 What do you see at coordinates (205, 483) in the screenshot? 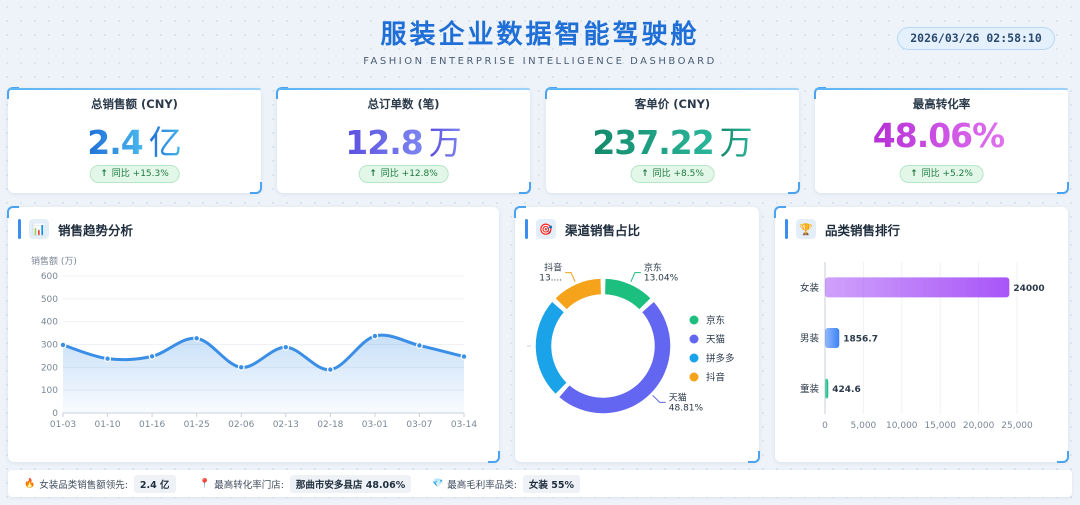
I see `pin-icon: 📍` at bounding box center [205, 483].